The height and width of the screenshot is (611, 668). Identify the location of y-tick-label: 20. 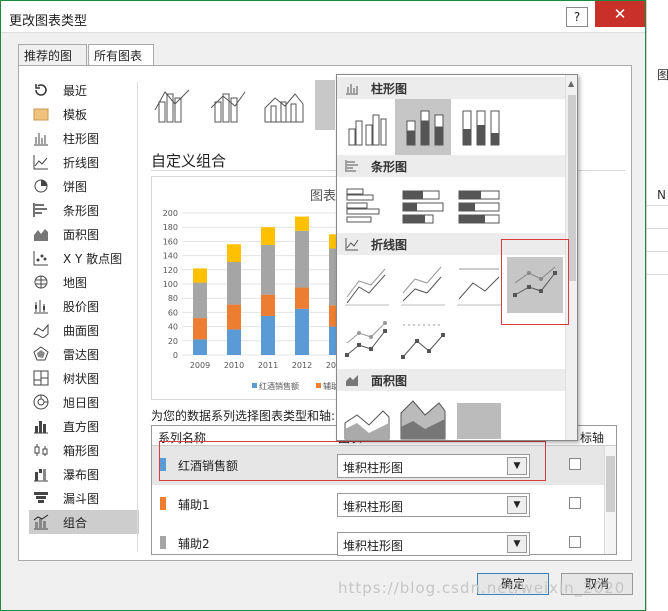
(173, 341).